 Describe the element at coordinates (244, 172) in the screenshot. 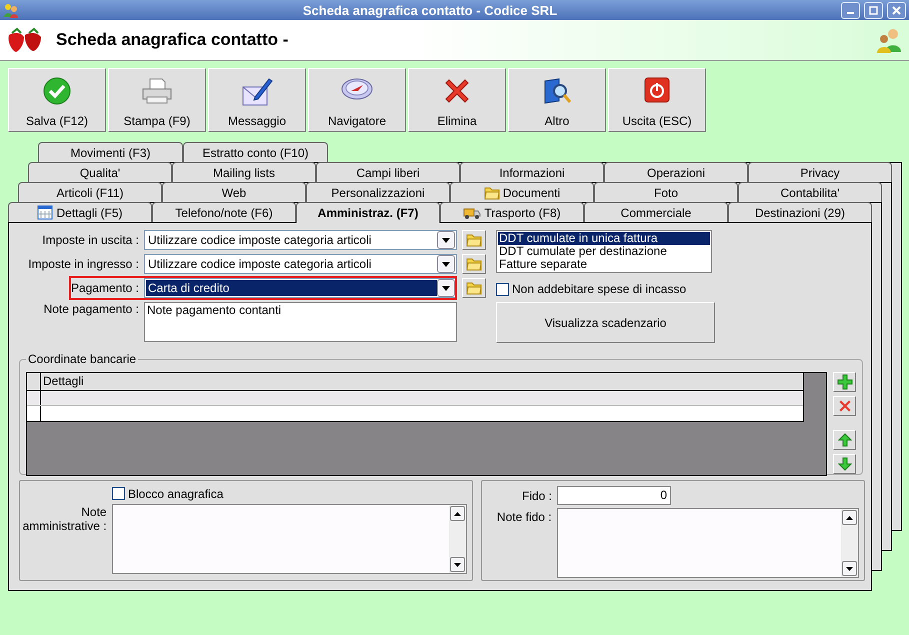

I see `tab: Mailing lists` at that location.